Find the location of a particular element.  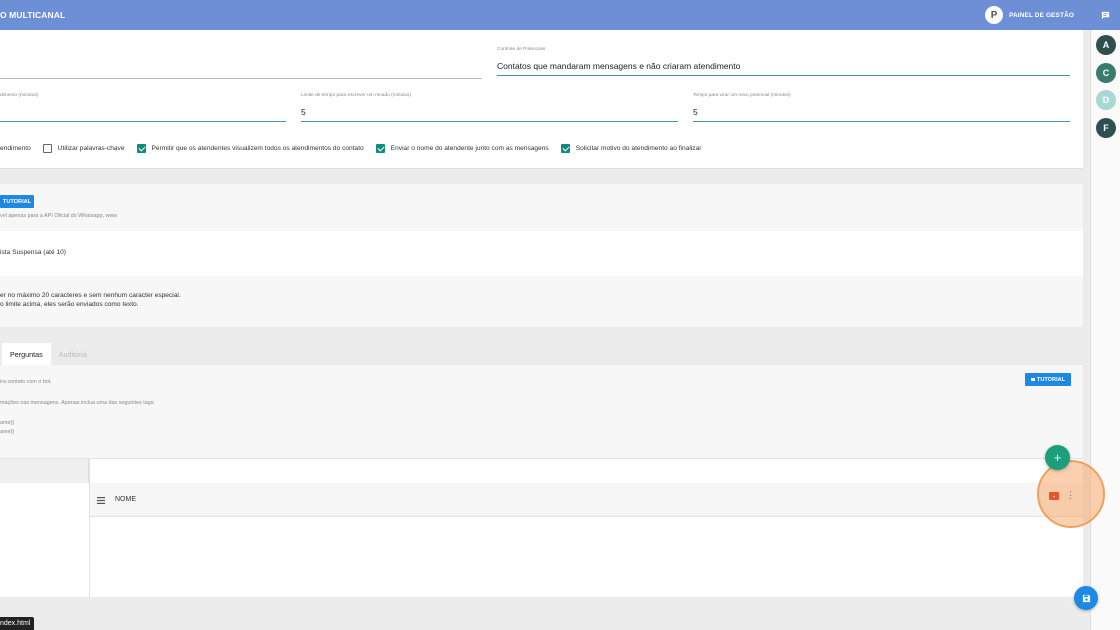

potential-time-input: 5 is located at coordinates (695, 112).